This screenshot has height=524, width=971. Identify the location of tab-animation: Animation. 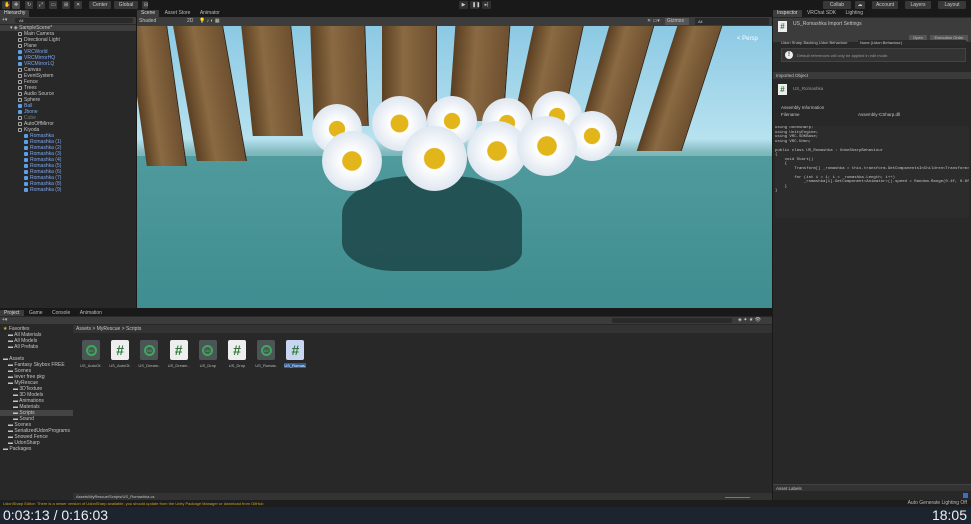
(91, 313).